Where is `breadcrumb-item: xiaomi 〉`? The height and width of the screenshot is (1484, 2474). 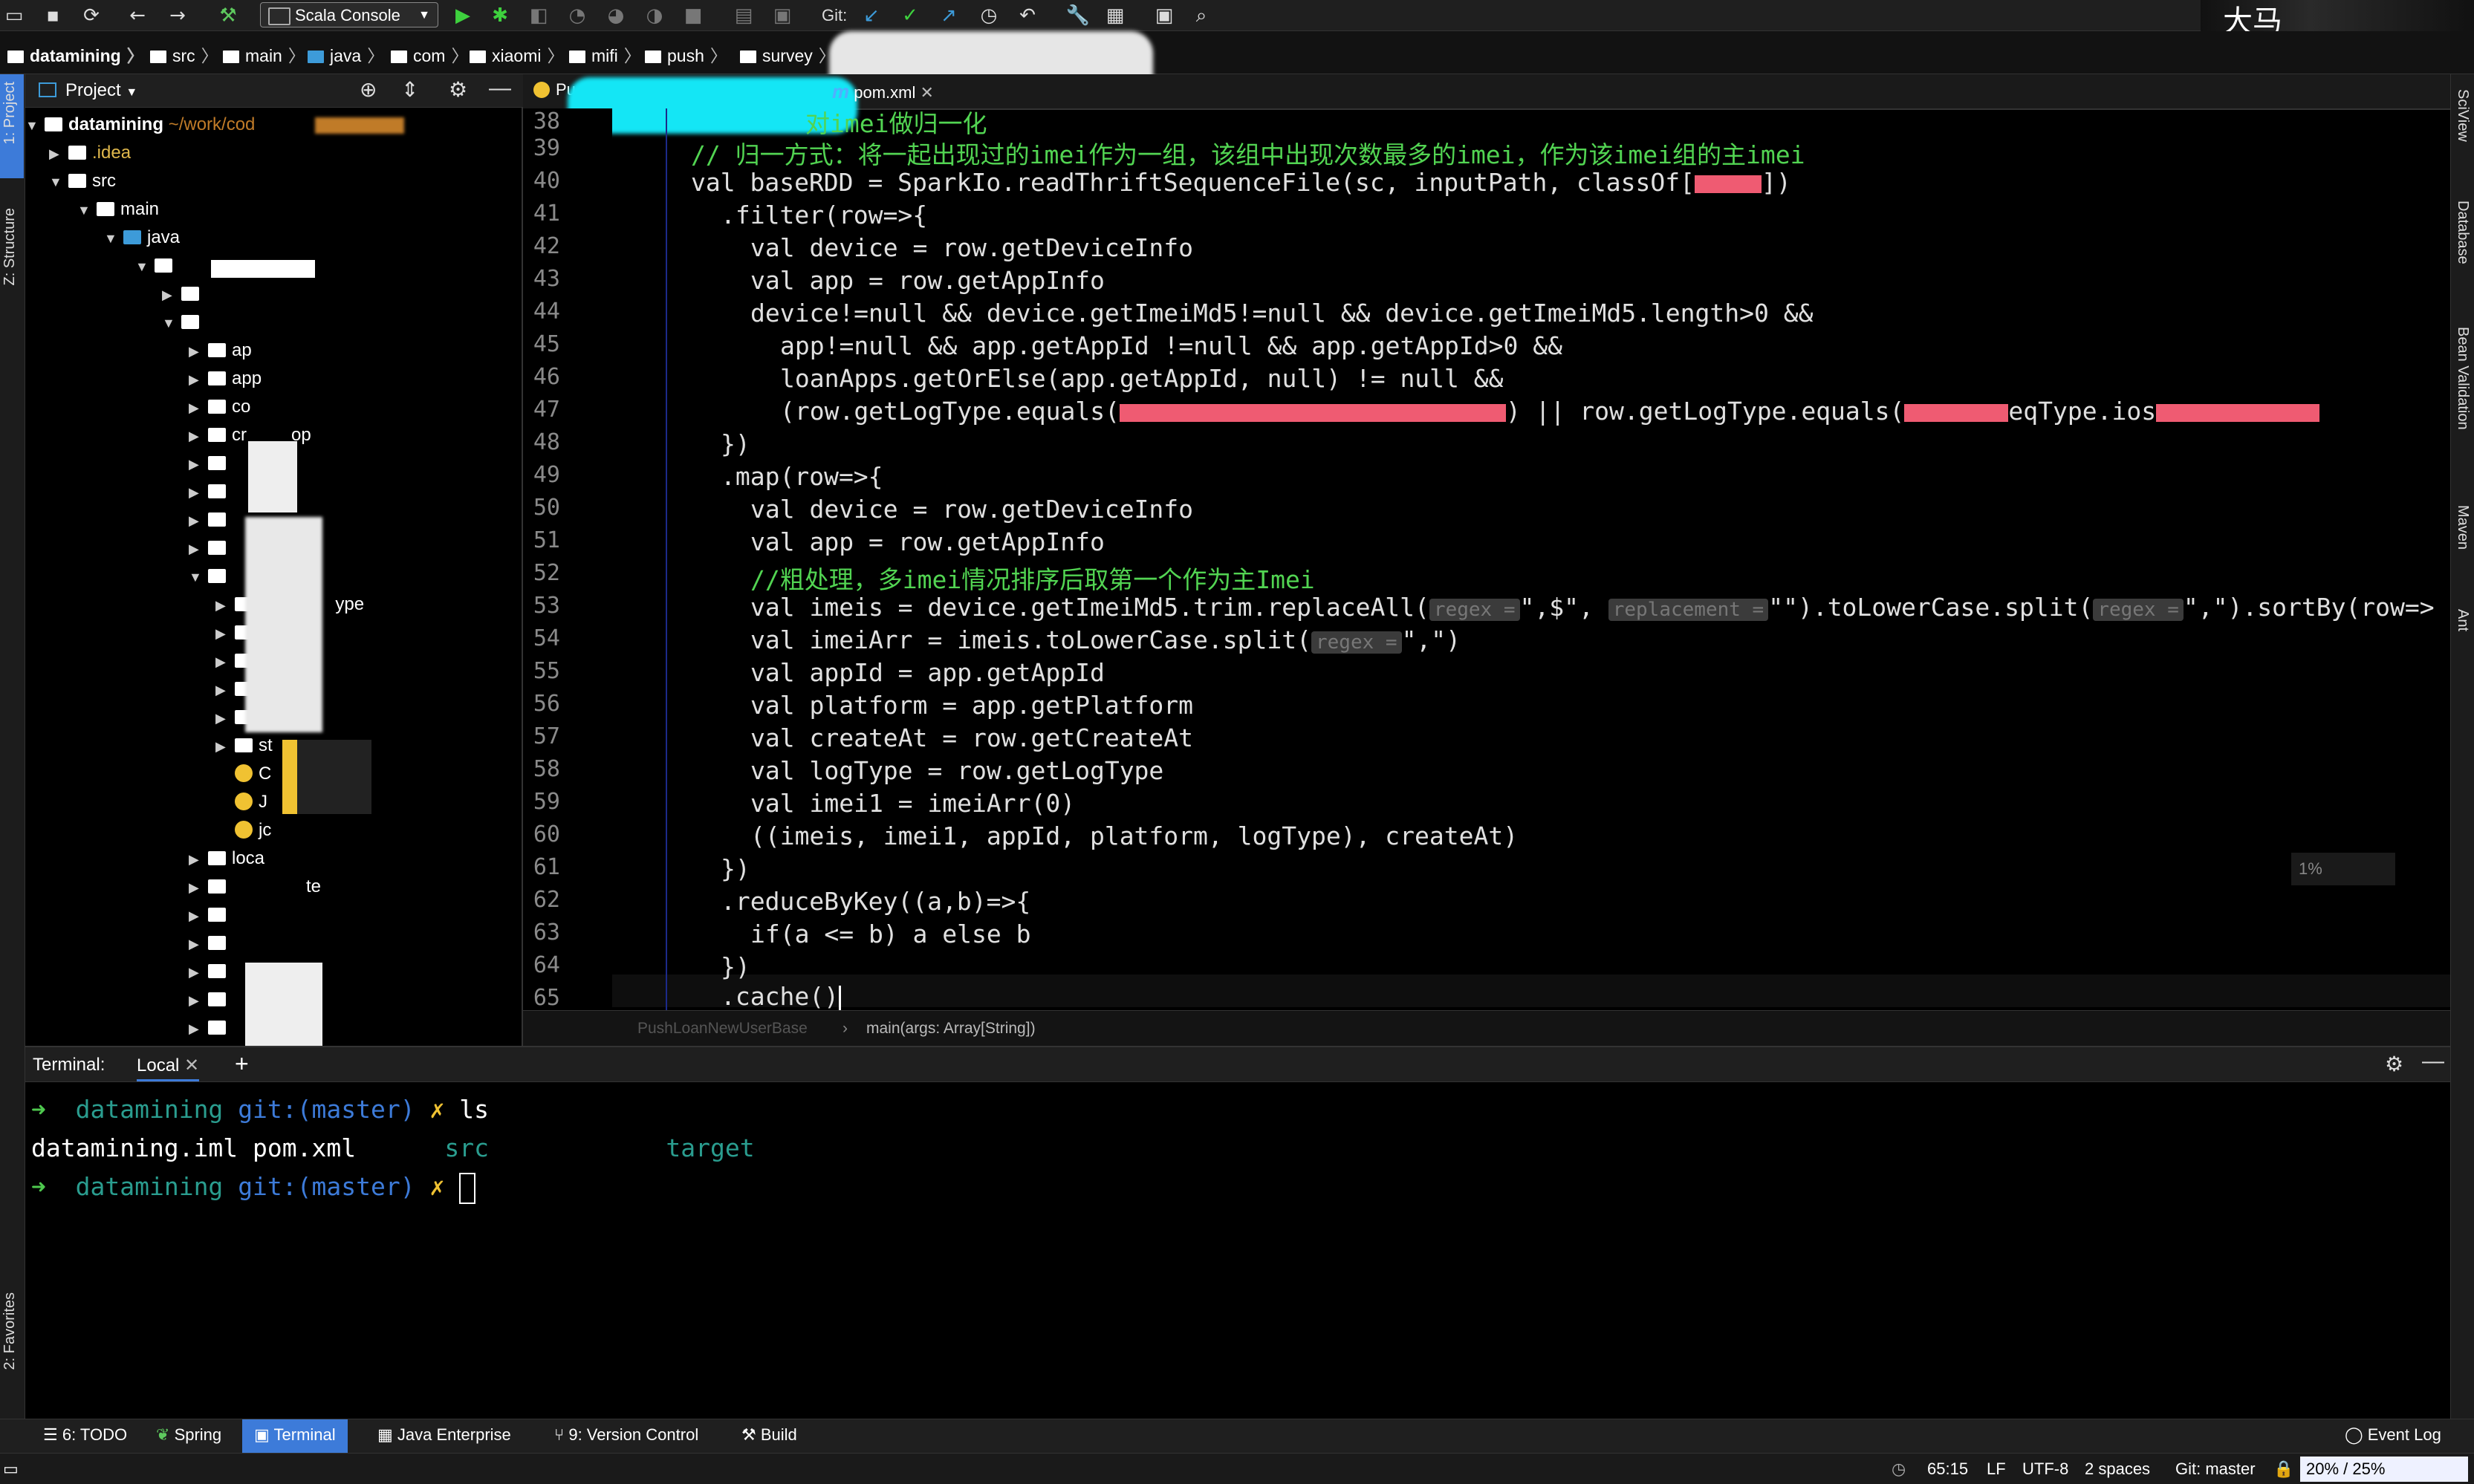 breadcrumb-item: xiaomi 〉 is located at coordinates (517, 54).